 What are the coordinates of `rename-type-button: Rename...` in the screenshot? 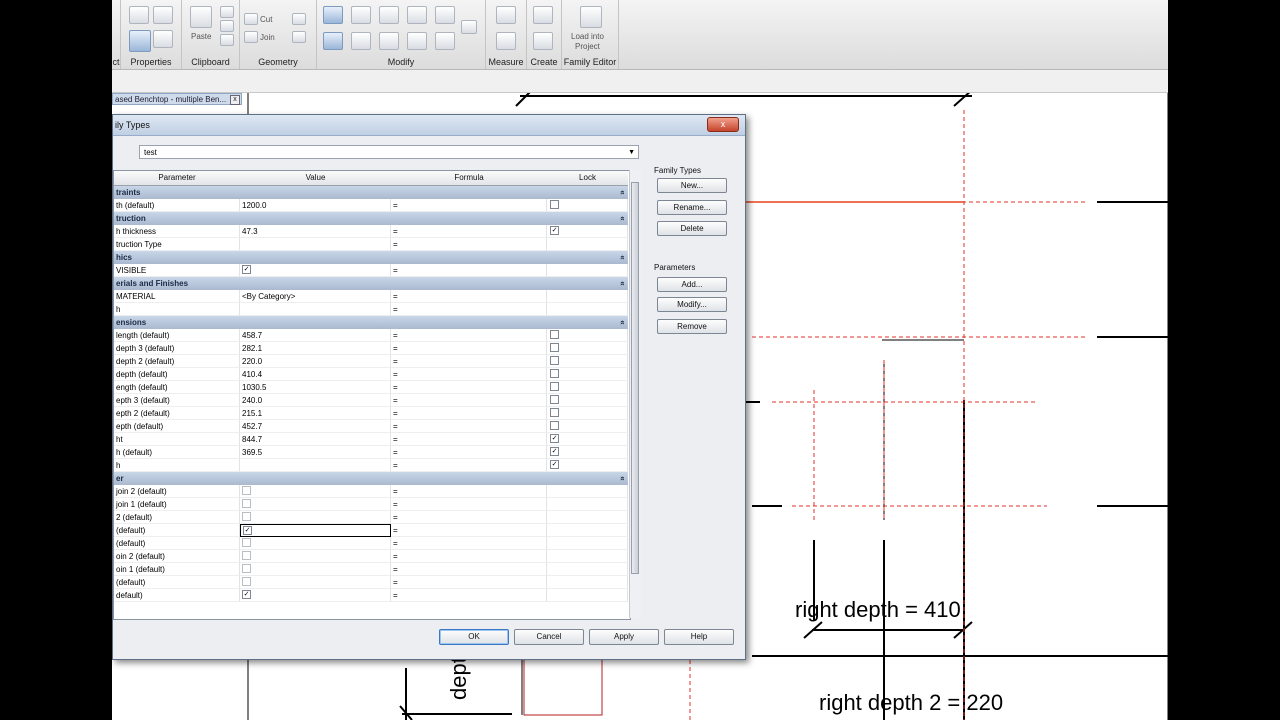 It's located at (692, 207).